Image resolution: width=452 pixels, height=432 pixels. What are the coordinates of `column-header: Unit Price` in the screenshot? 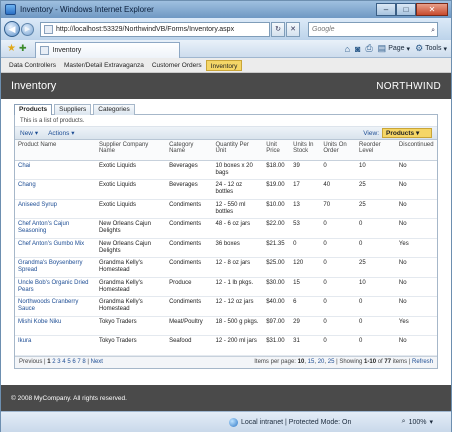 It's located at (277, 150).